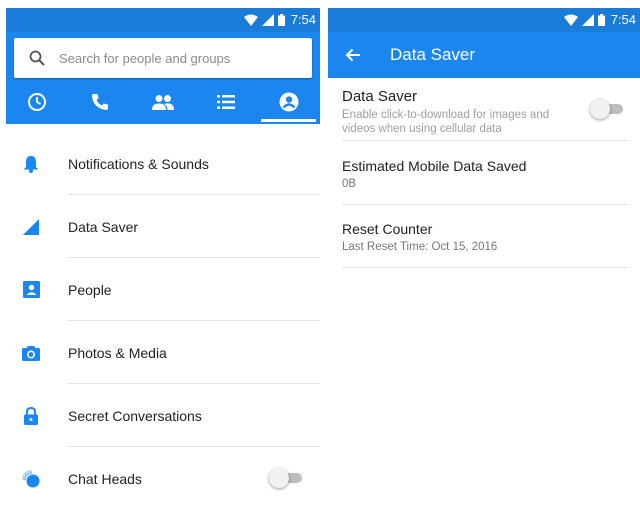 The width and height of the screenshot is (640, 511). What do you see at coordinates (380, 96) in the screenshot?
I see `setting-title: Data Saver` at bounding box center [380, 96].